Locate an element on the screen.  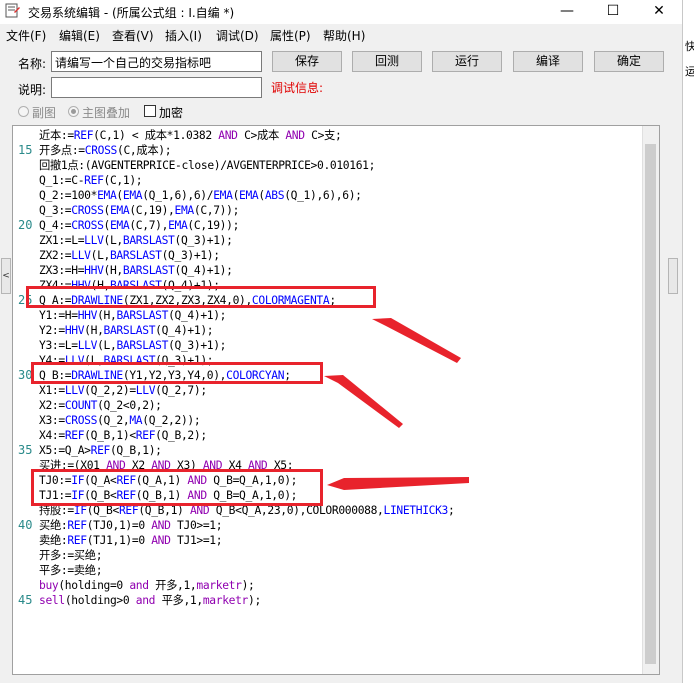
ok-button: 确定 is located at coordinates (629, 61).